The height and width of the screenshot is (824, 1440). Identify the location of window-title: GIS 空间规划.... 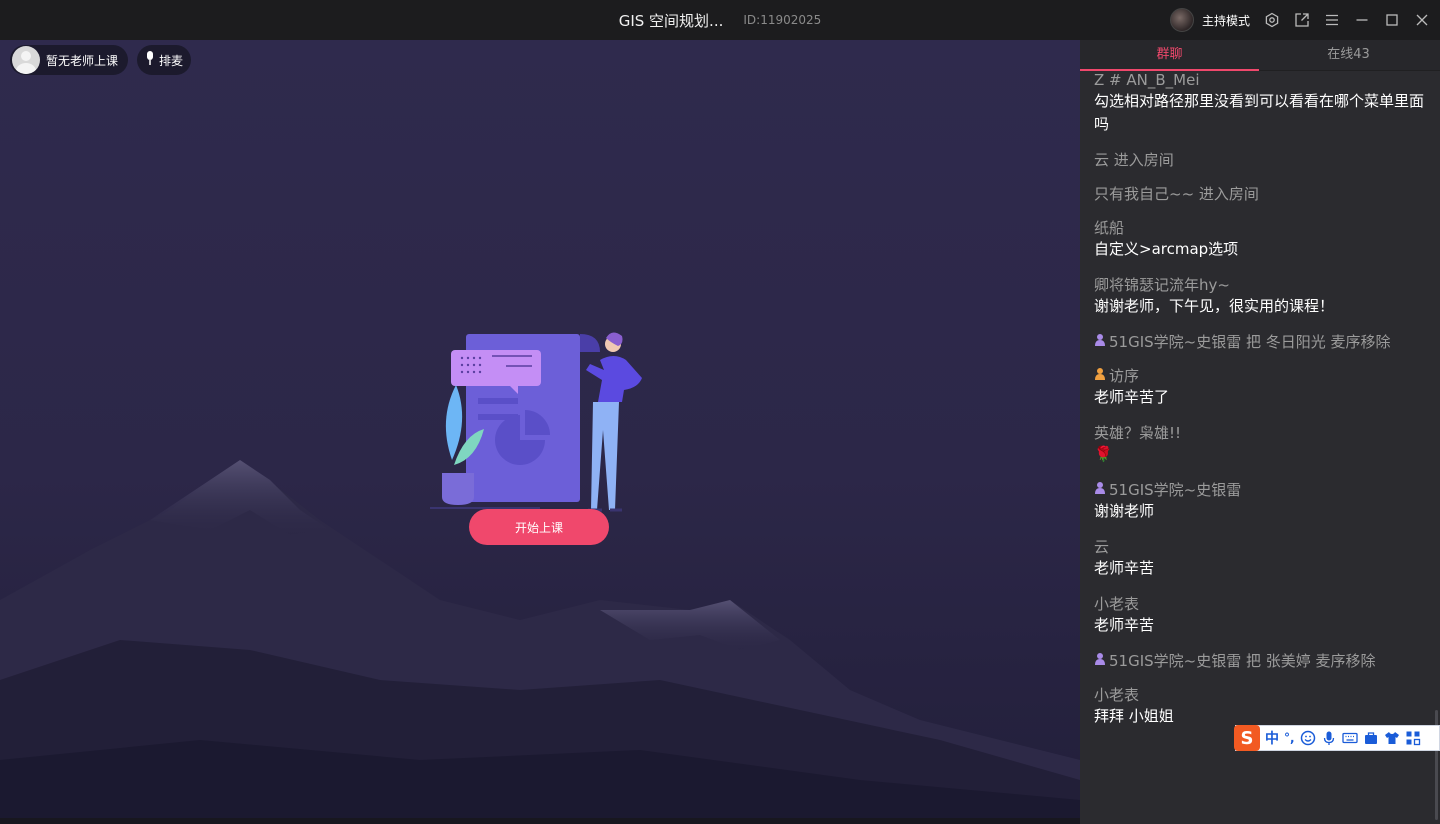
(671, 20).